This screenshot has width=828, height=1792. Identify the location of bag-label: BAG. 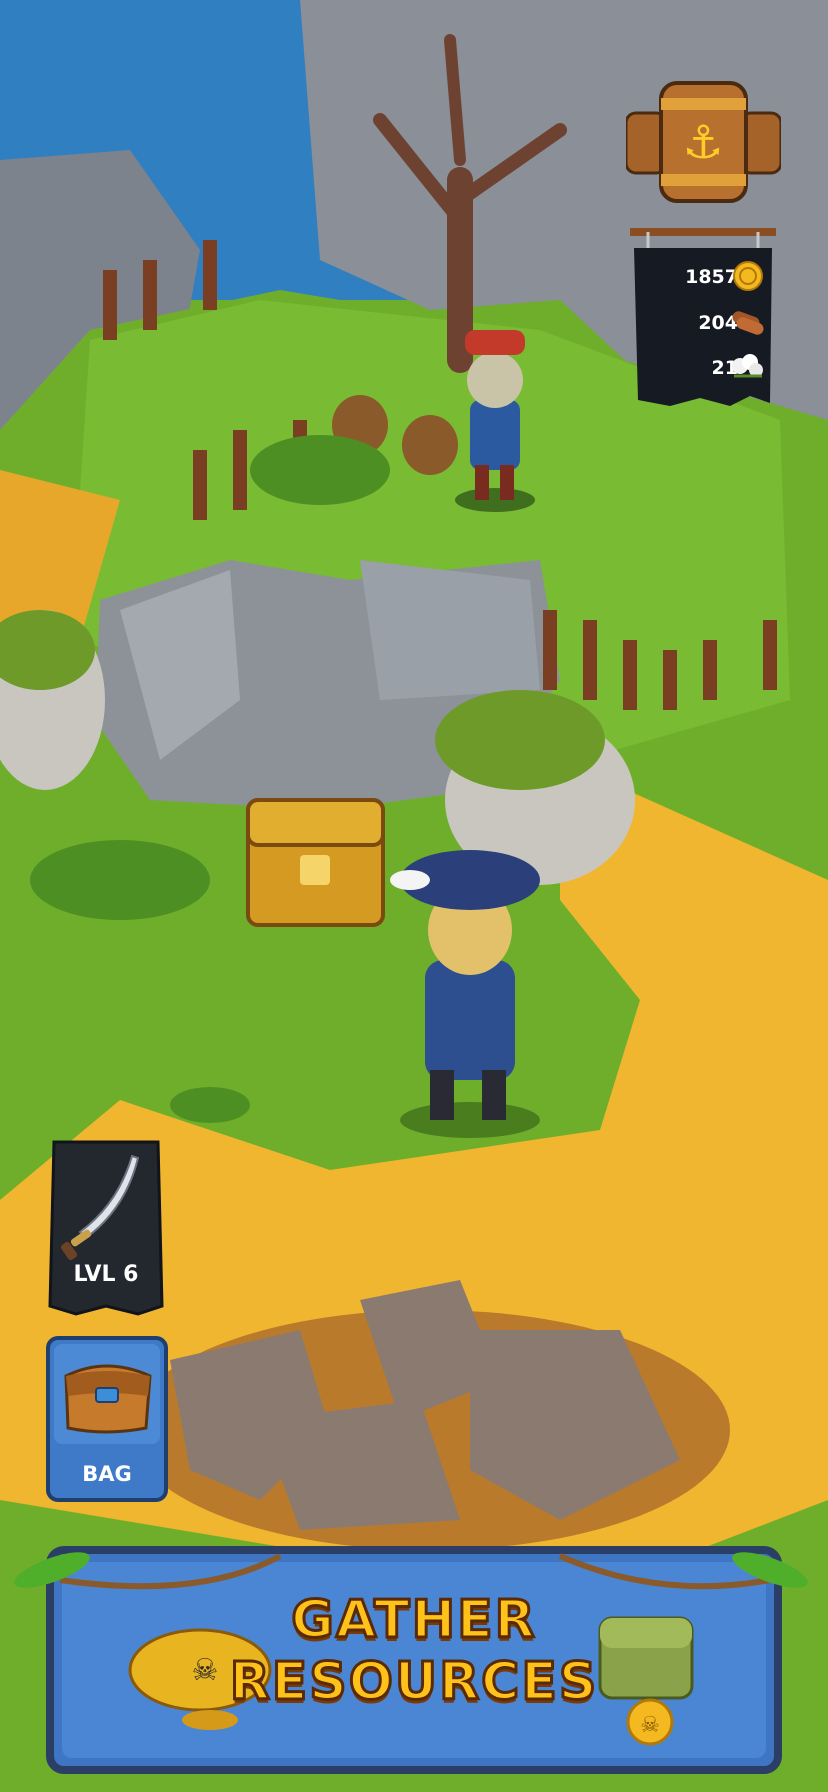
(107, 1474).